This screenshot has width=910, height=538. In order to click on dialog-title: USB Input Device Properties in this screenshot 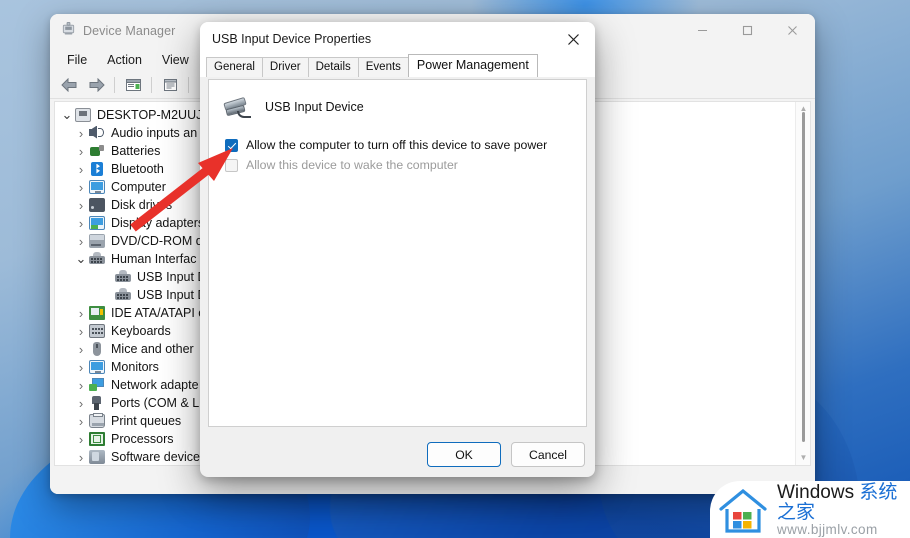, I will do `click(292, 39)`.